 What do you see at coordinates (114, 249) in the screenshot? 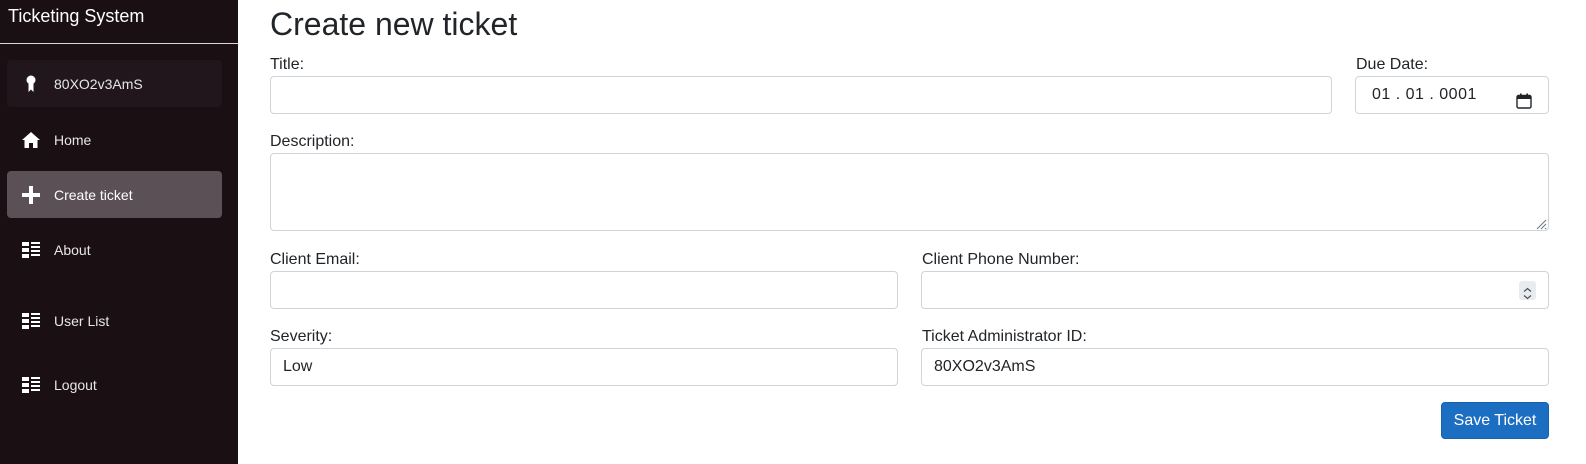
I see `sidebar-item-about: About` at bounding box center [114, 249].